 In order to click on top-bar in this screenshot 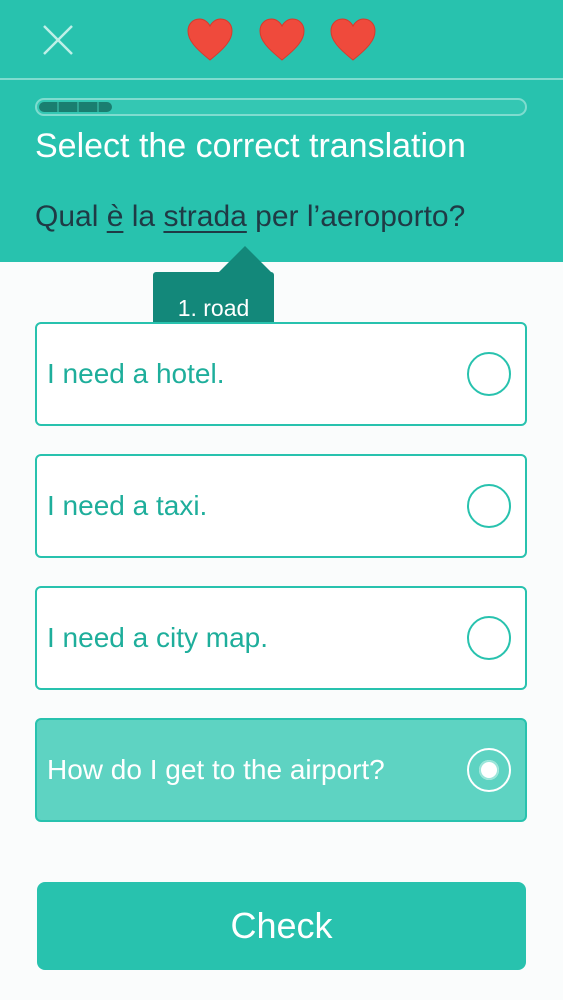, I will do `click(281, 39)`.